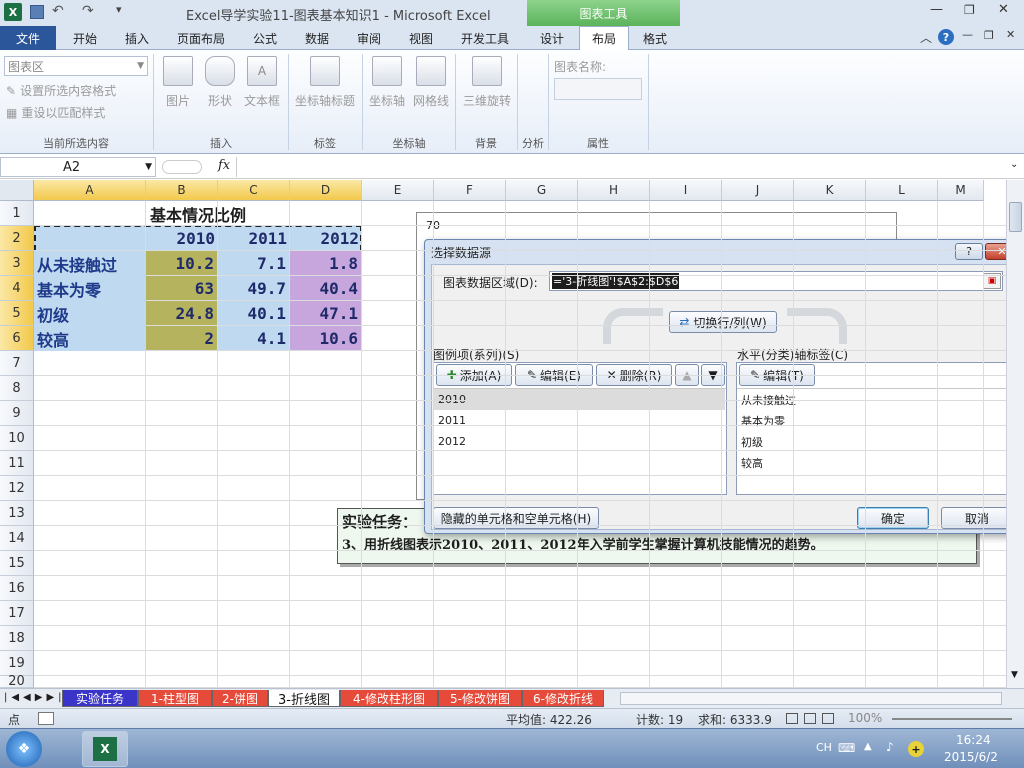 The width and height of the screenshot is (1024, 768). I want to click on column-header: B, so click(182, 190).